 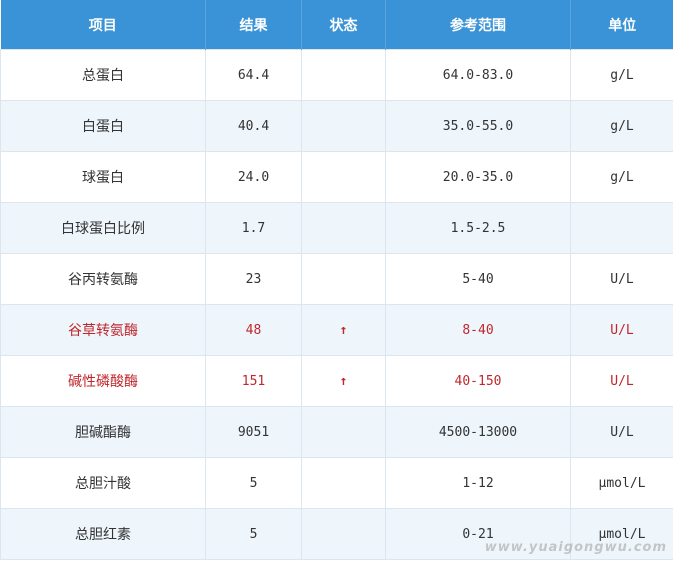 What do you see at coordinates (103, 432) in the screenshot?
I see `item-cell: 胆碱酯酶` at bounding box center [103, 432].